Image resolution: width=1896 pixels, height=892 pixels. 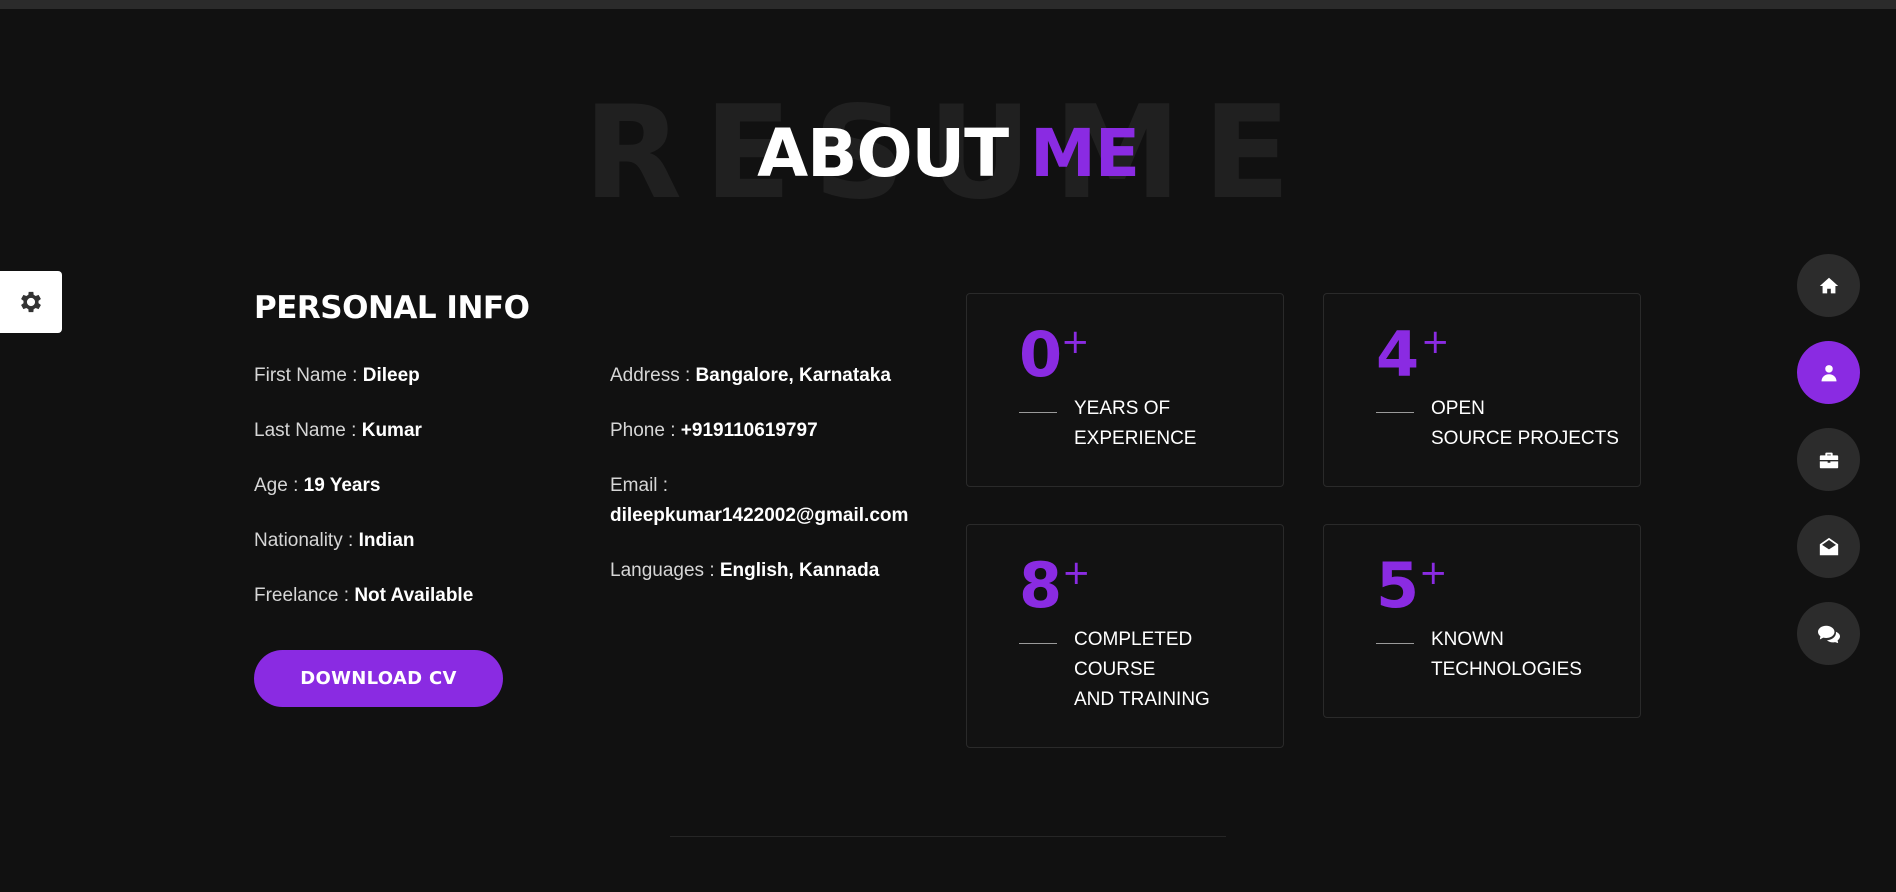 What do you see at coordinates (948, 836) in the screenshot?
I see `section-divider` at bounding box center [948, 836].